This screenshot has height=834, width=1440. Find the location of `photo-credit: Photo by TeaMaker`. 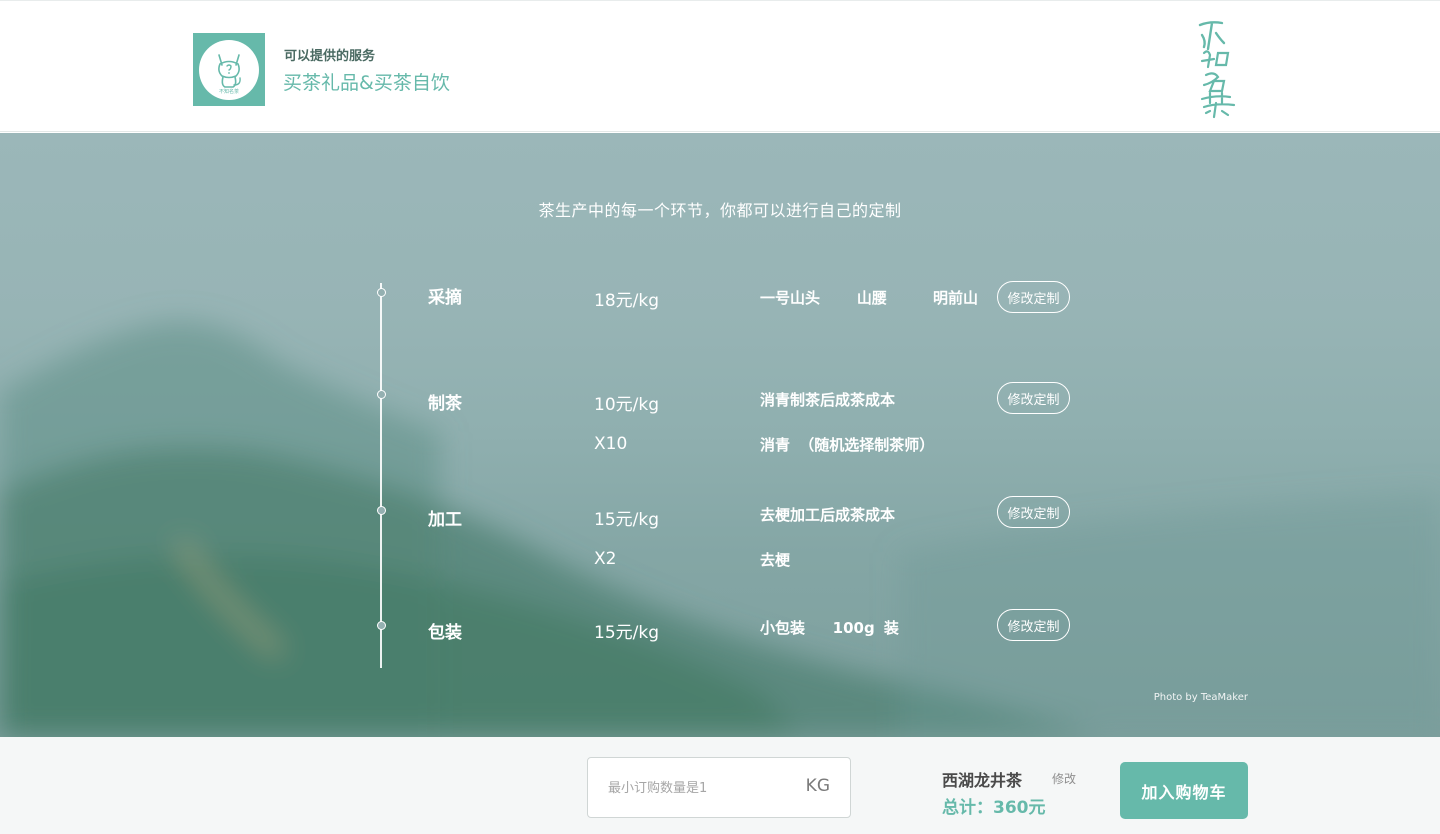

photo-credit: Photo by TeaMaker is located at coordinates (1200, 697).